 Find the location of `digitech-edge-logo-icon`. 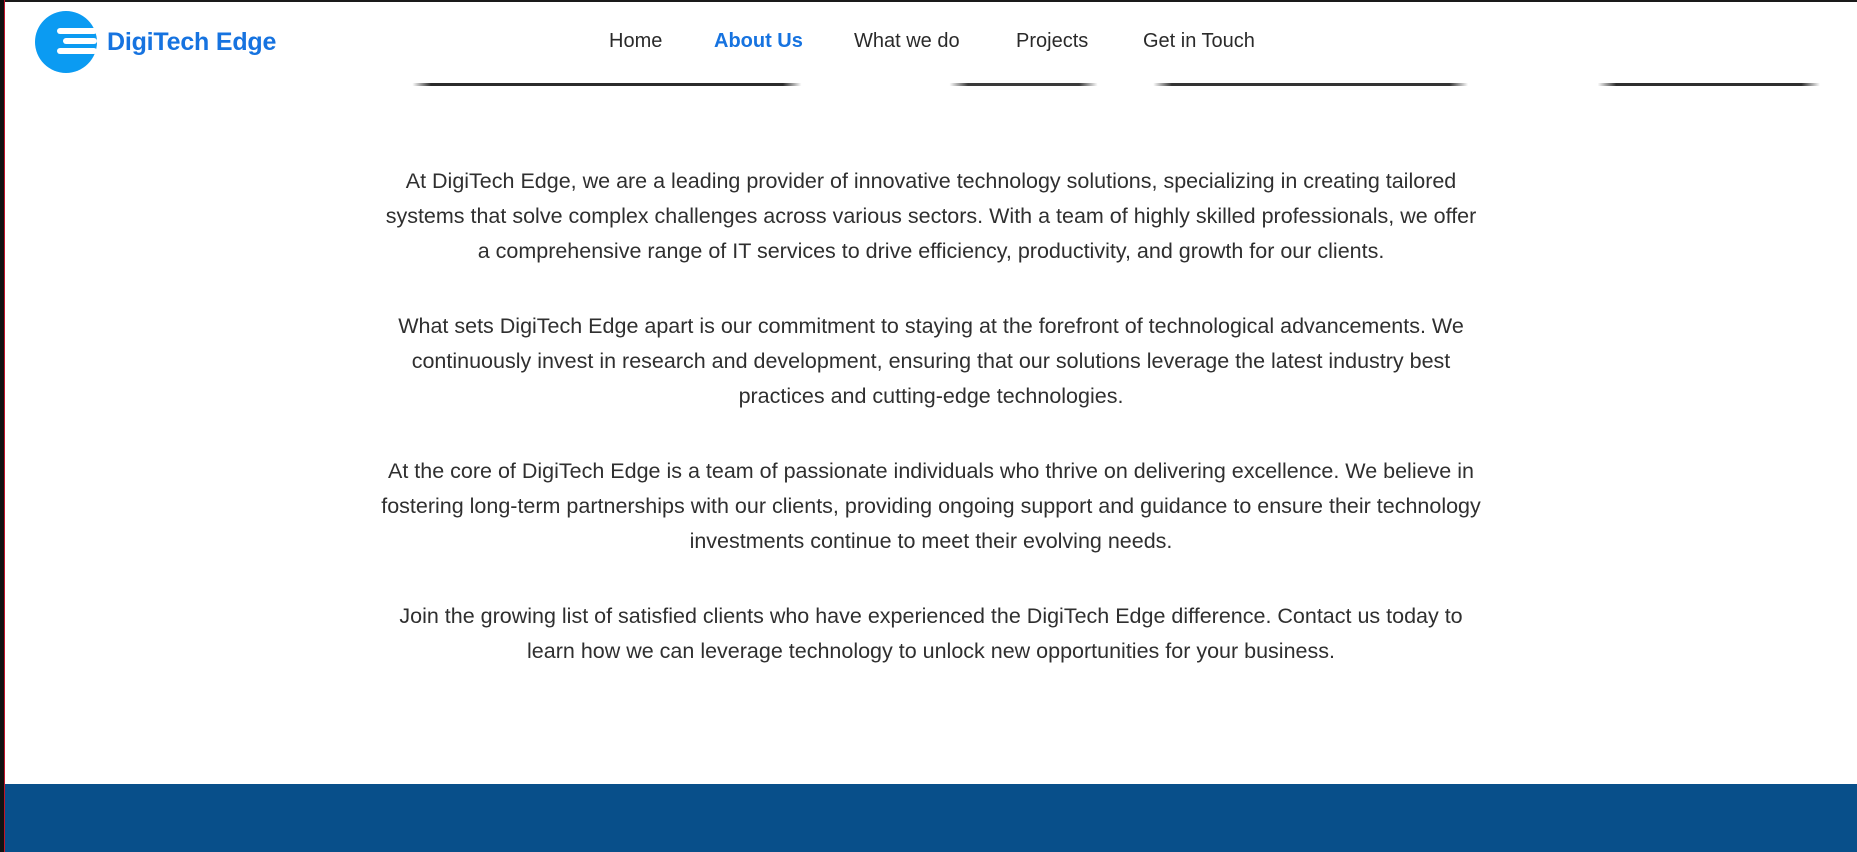

digitech-edge-logo-icon is located at coordinates (66, 42).